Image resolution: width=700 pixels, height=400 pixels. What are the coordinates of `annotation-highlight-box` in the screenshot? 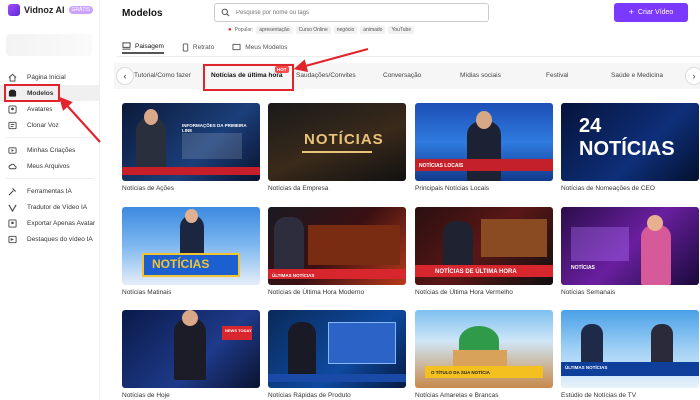 It's located at (32, 93).